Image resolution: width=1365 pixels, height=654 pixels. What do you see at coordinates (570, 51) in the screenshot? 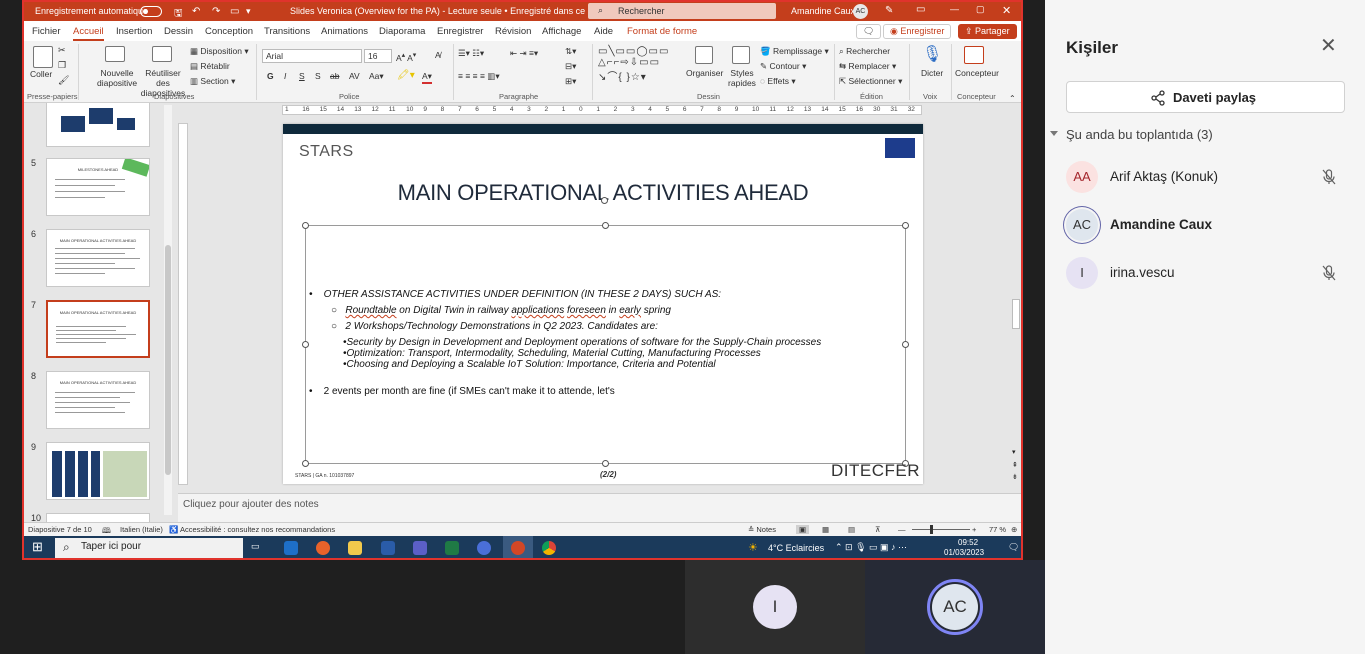
I see `text-direction-icon: ⇅▾` at bounding box center [570, 51].